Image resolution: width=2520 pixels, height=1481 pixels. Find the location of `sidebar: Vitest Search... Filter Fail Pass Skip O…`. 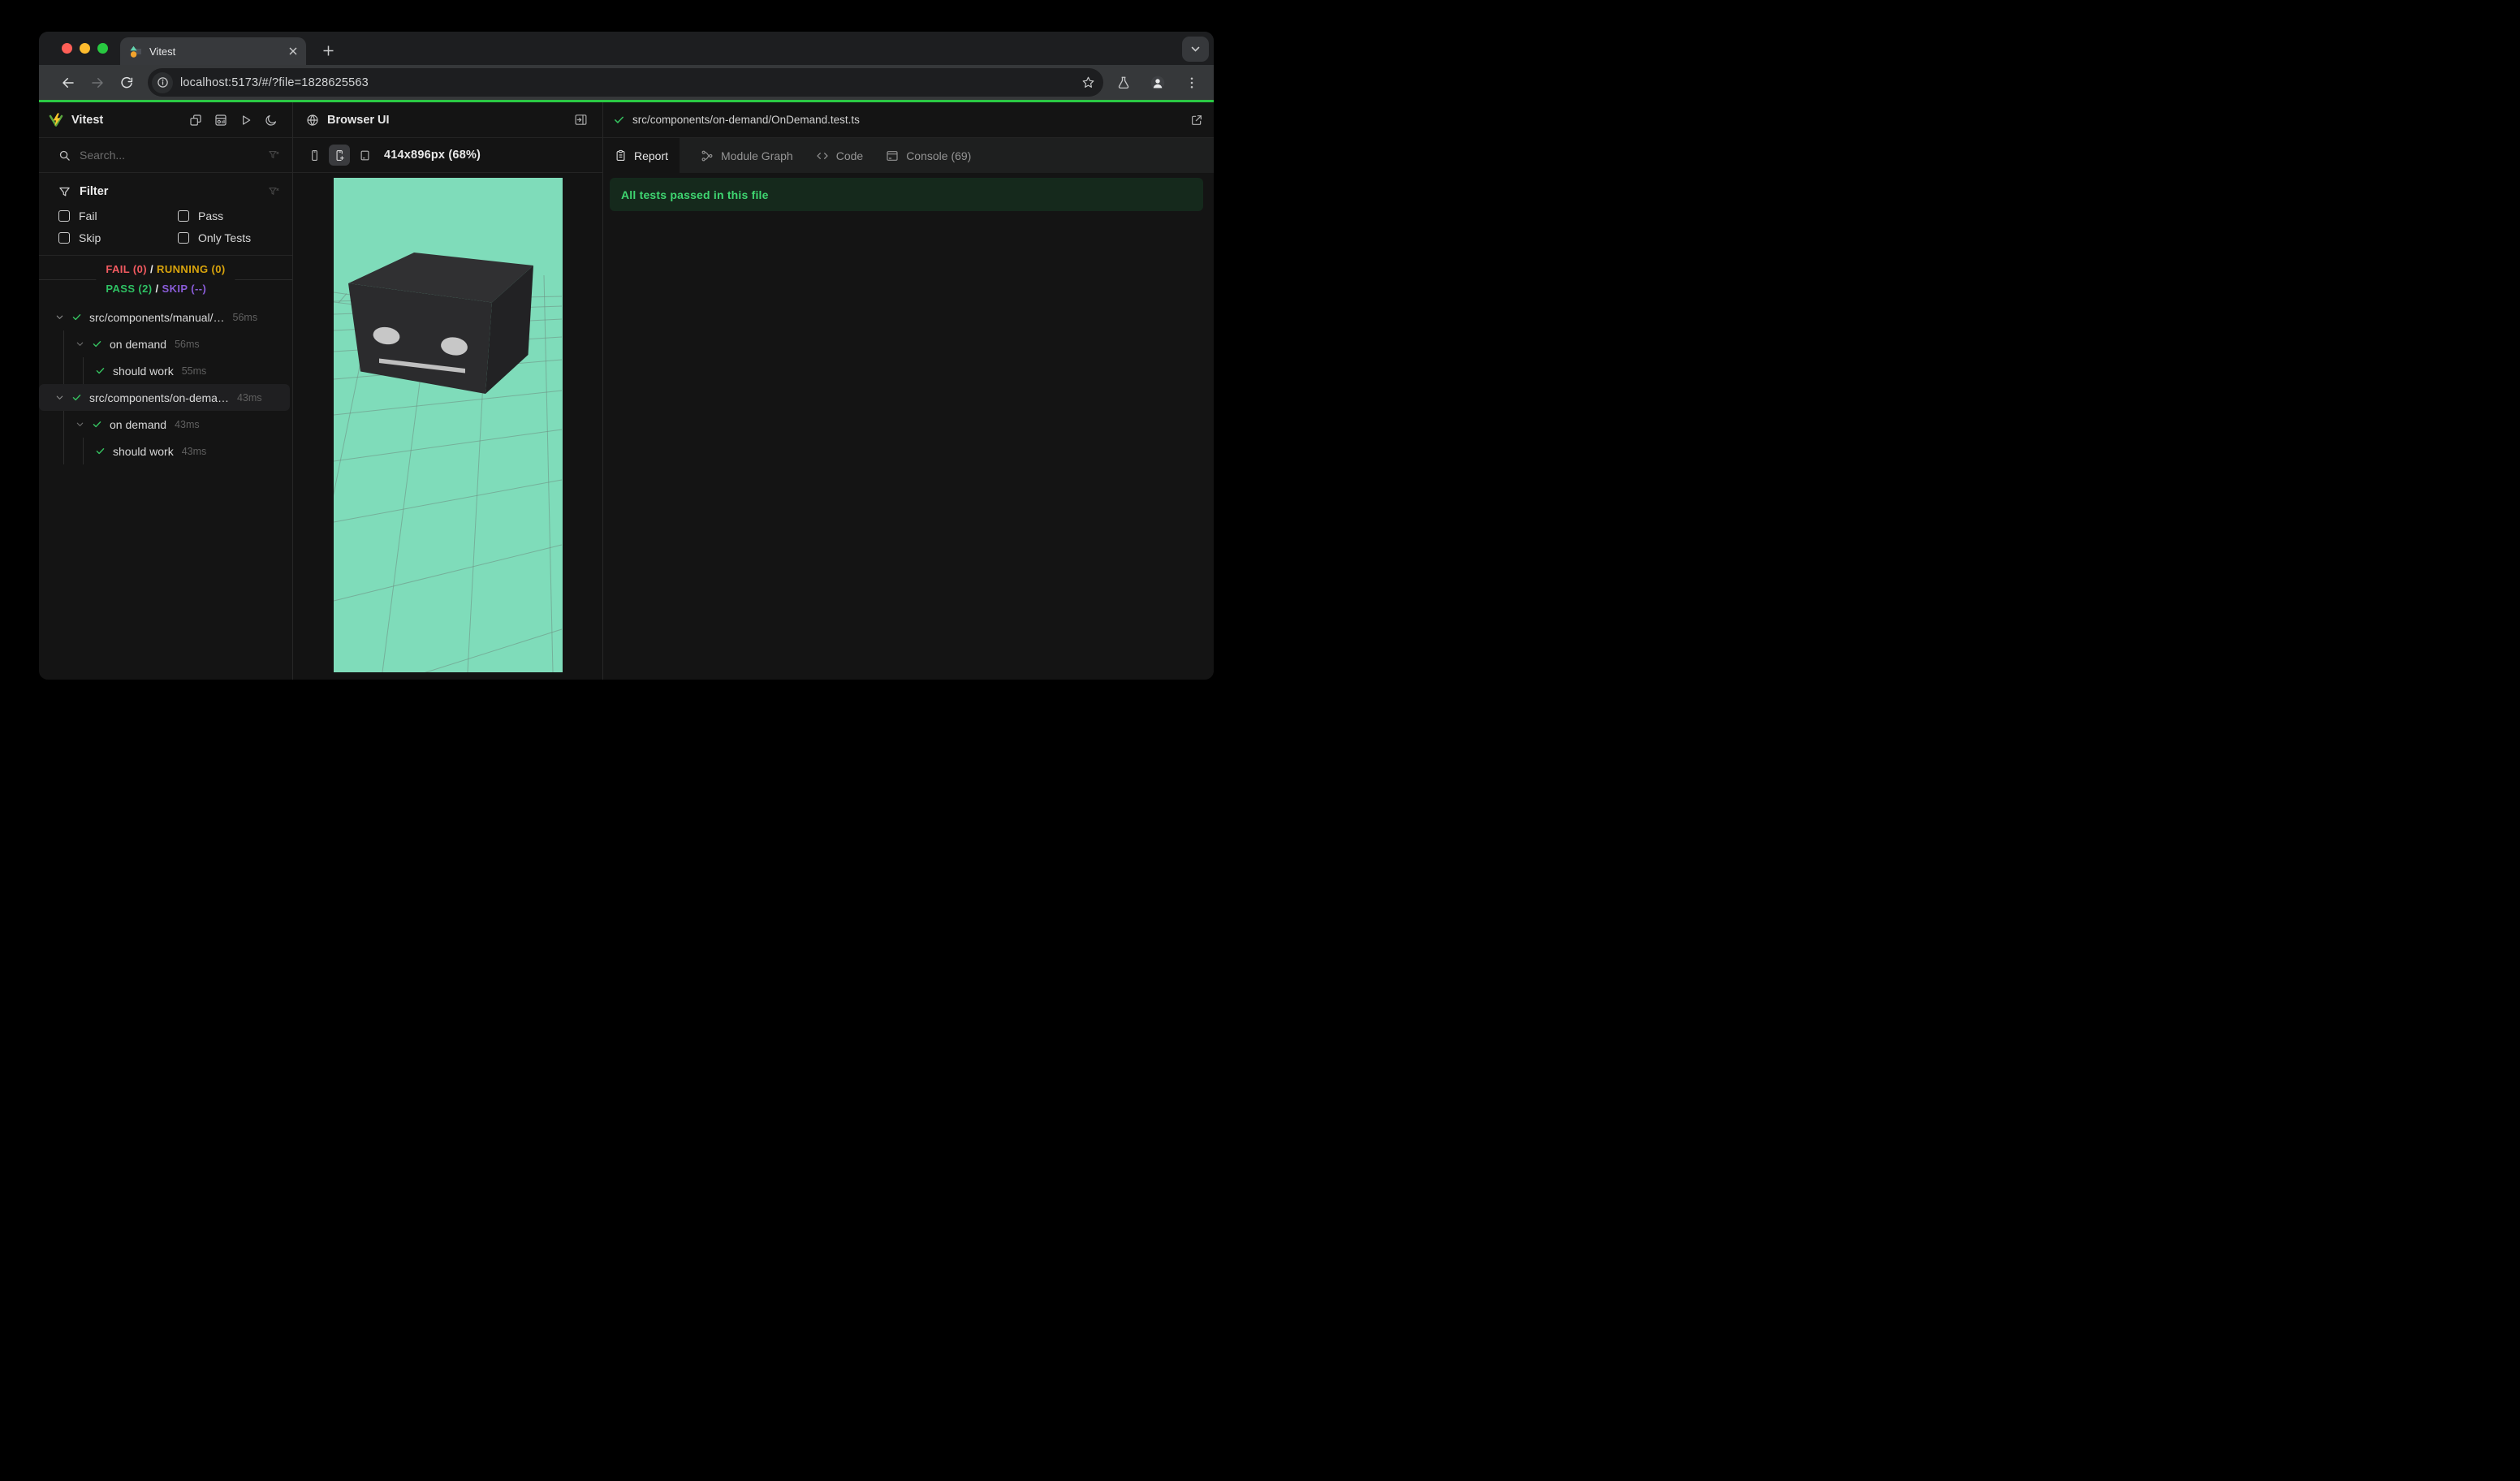

sidebar: Vitest Search... Filter Fail Pass Skip O… is located at coordinates (166, 391).